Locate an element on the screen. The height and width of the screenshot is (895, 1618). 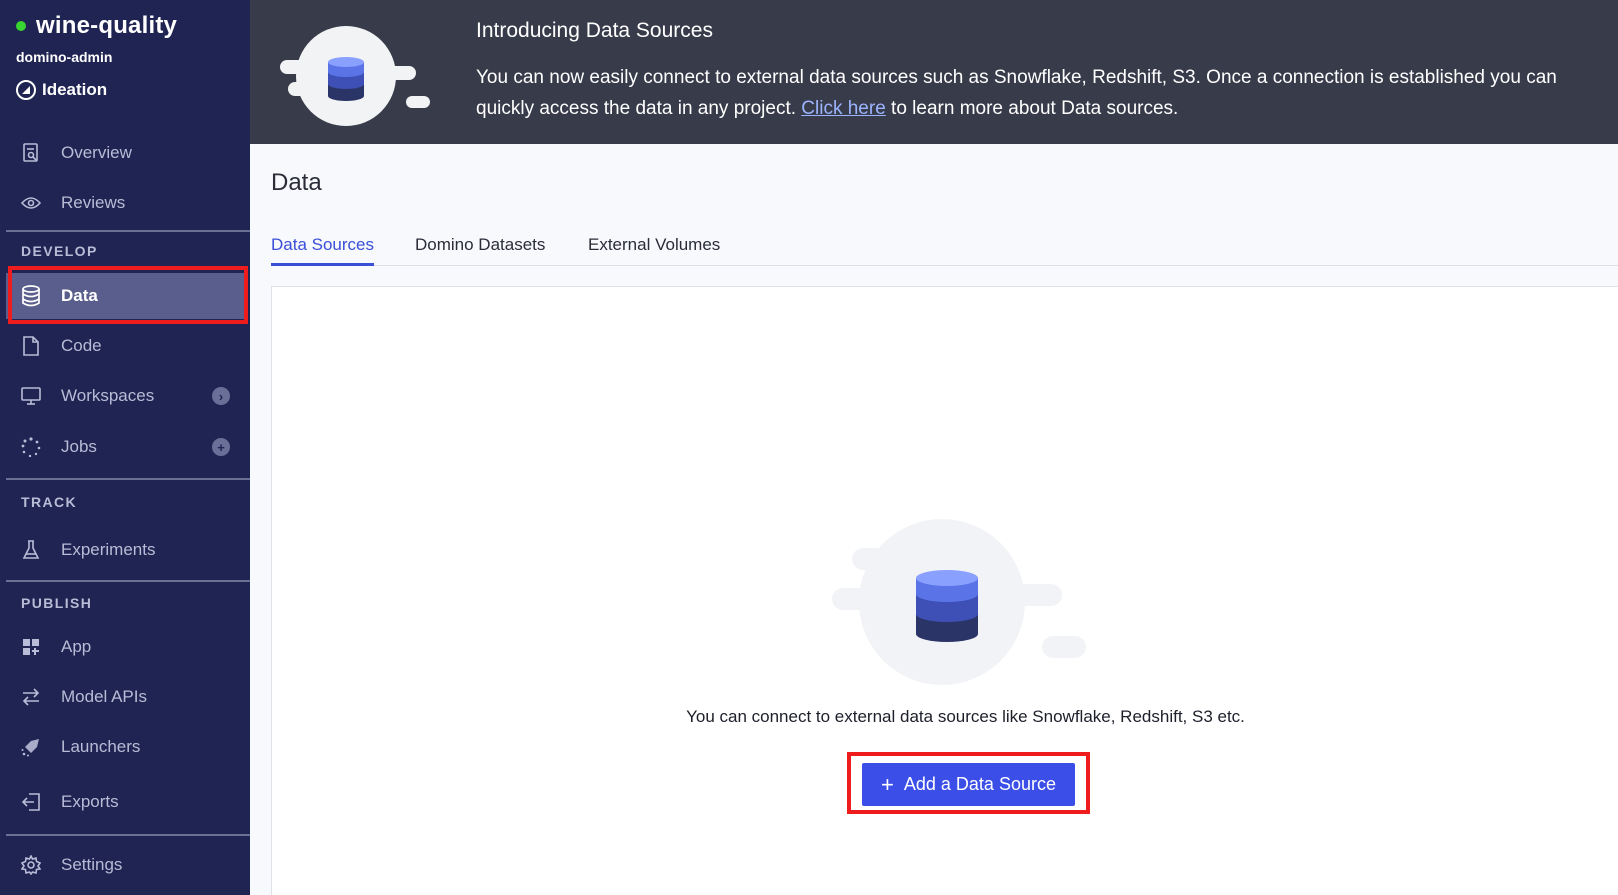
project-stage: Ideation is located at coordinates (61, 90).